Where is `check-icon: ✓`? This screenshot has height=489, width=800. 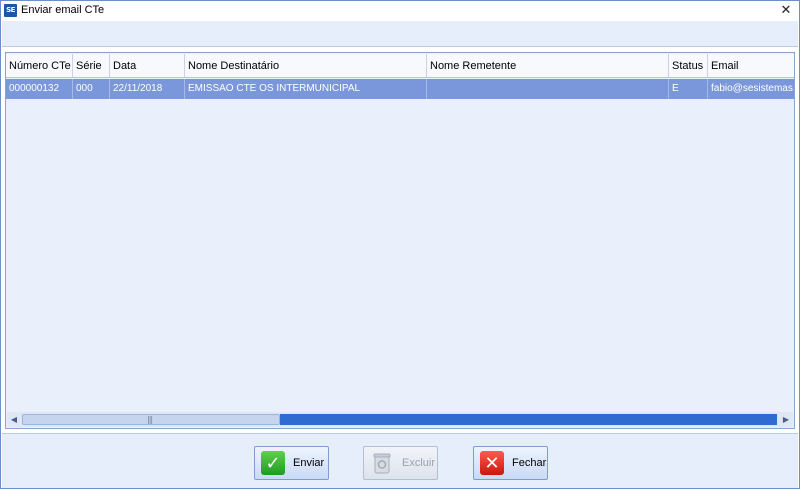 check-icon: ✓ is located at coordinates (273, 463).